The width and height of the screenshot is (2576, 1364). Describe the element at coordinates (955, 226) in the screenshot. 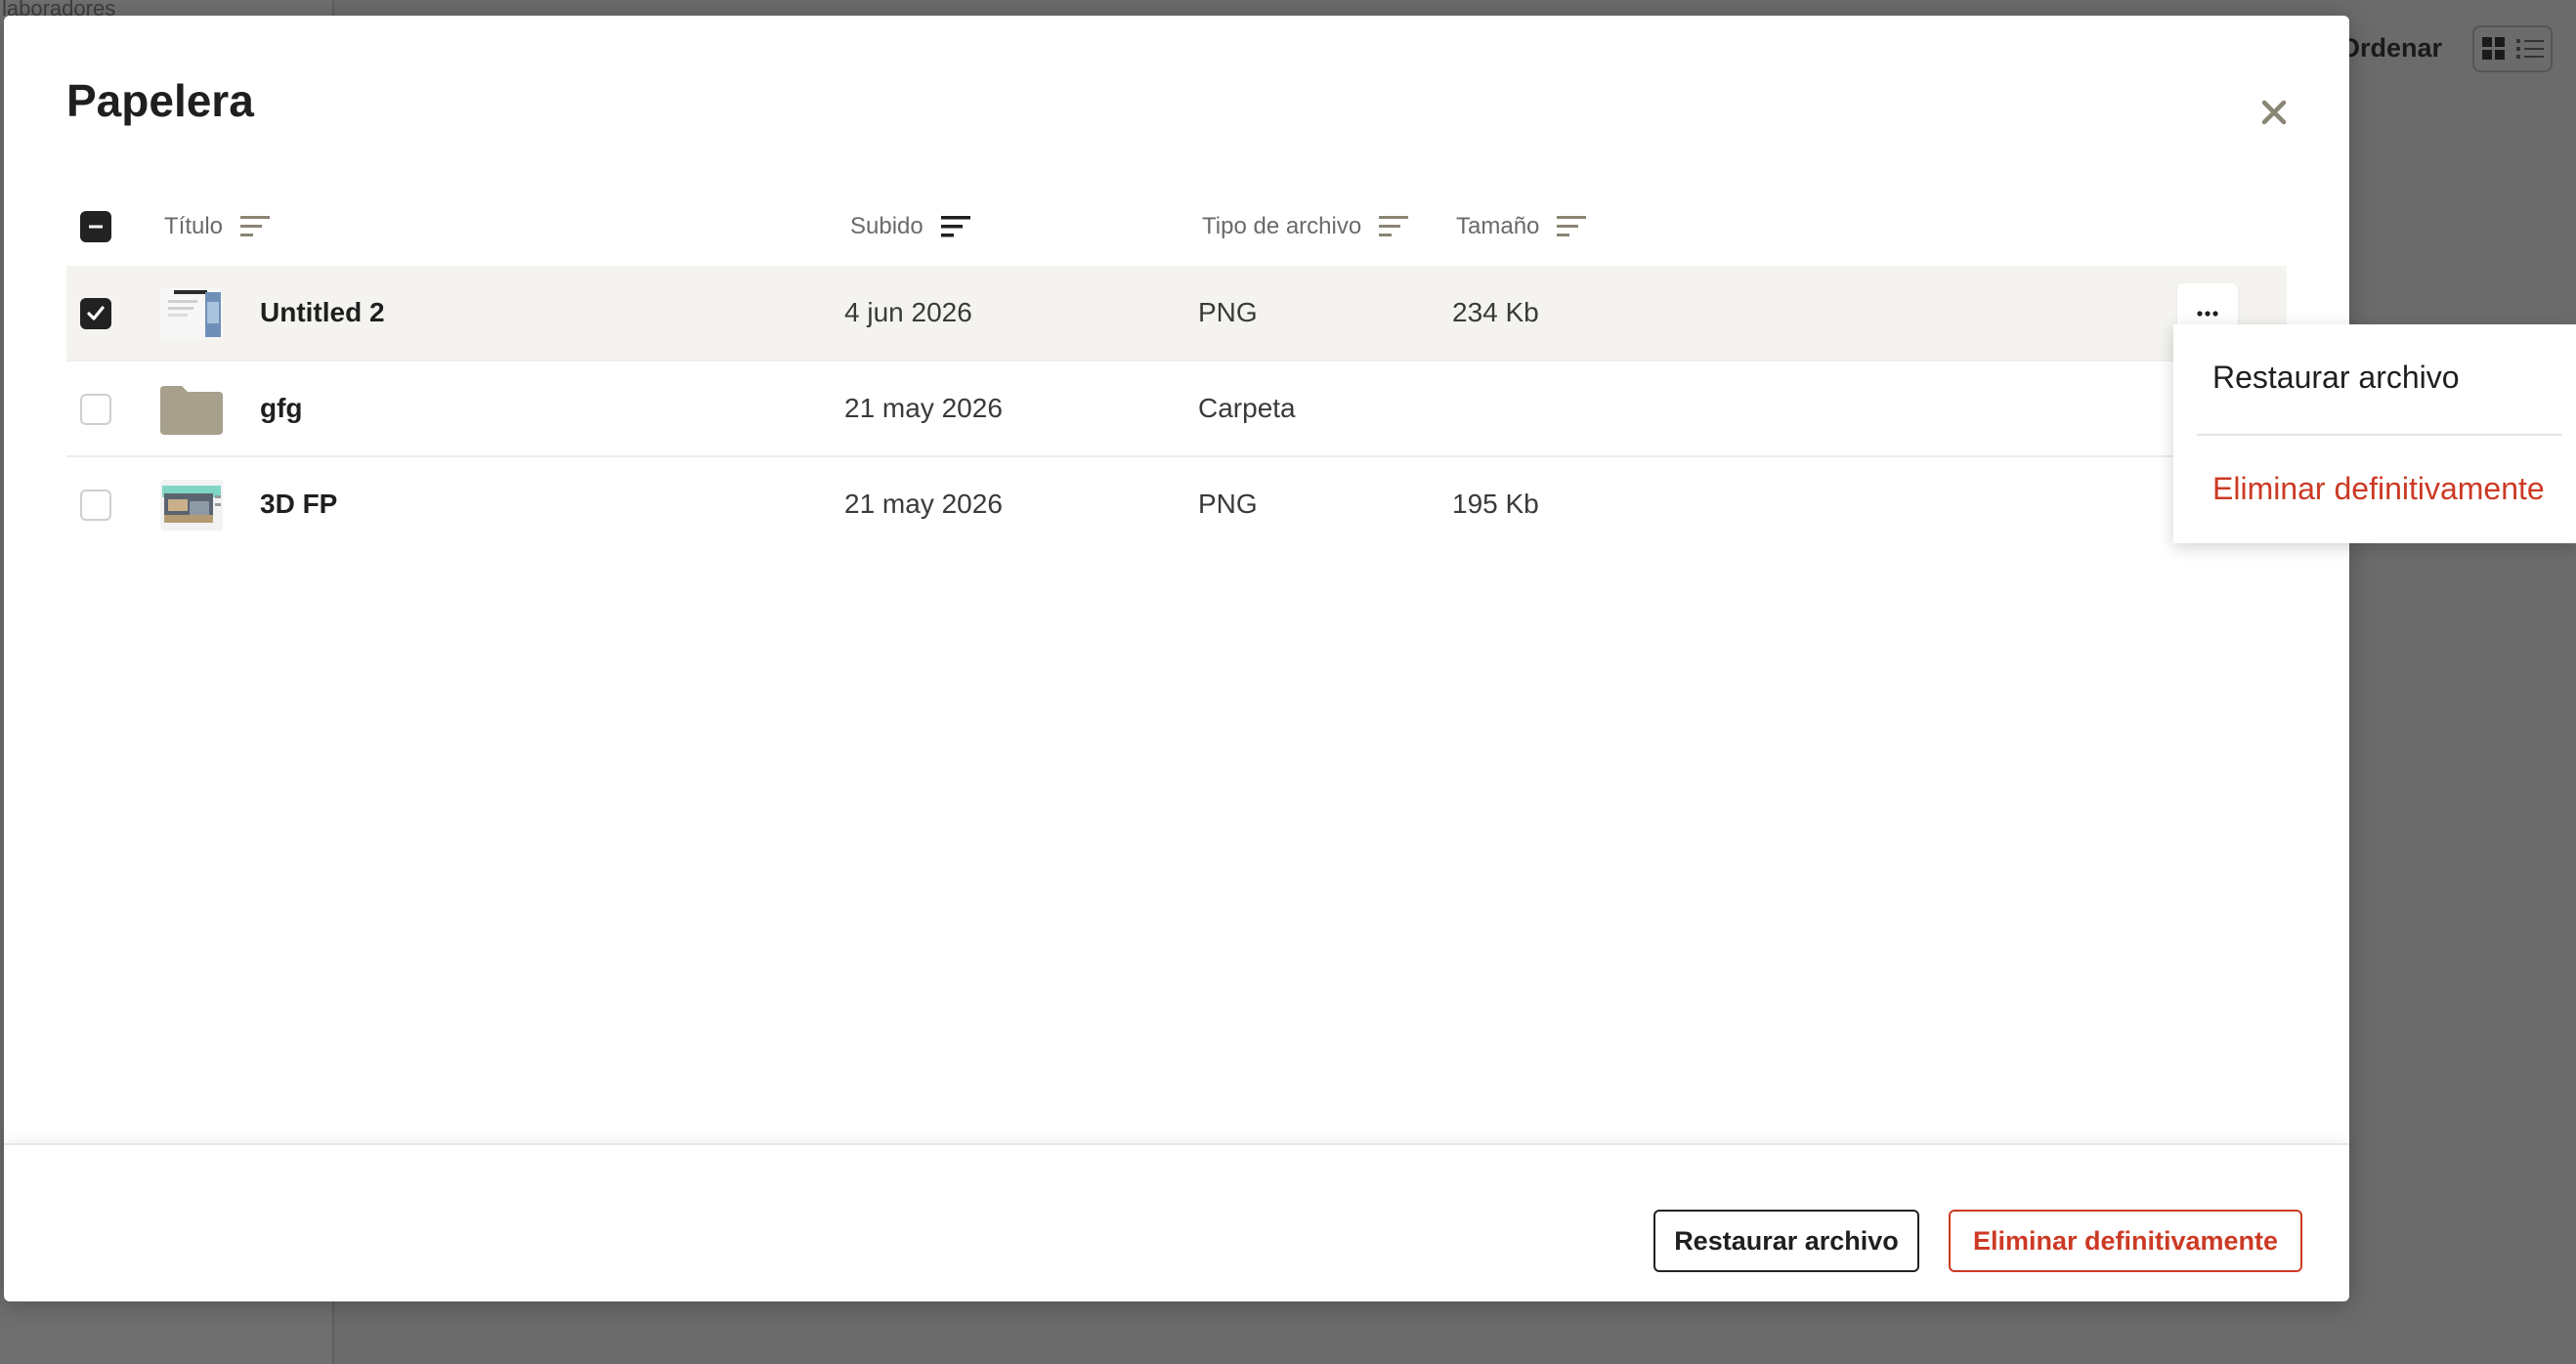

I see `sort-active-icon` at that location.